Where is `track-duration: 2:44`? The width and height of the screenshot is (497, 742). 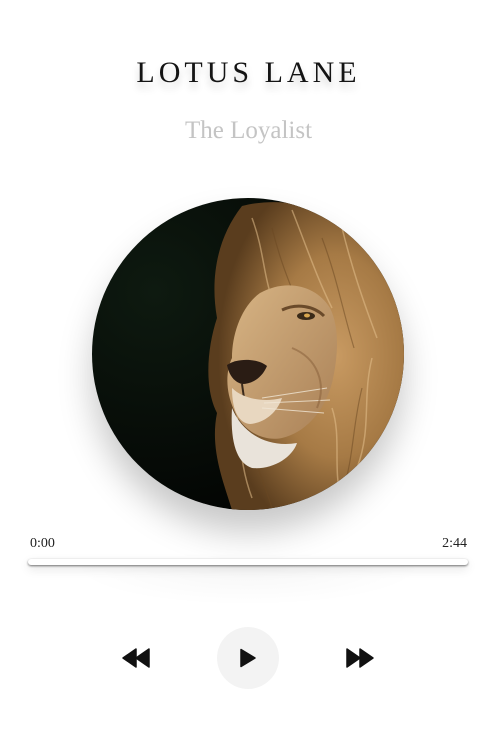
track-duration: 2:44 is located at coordinates (454, 543).